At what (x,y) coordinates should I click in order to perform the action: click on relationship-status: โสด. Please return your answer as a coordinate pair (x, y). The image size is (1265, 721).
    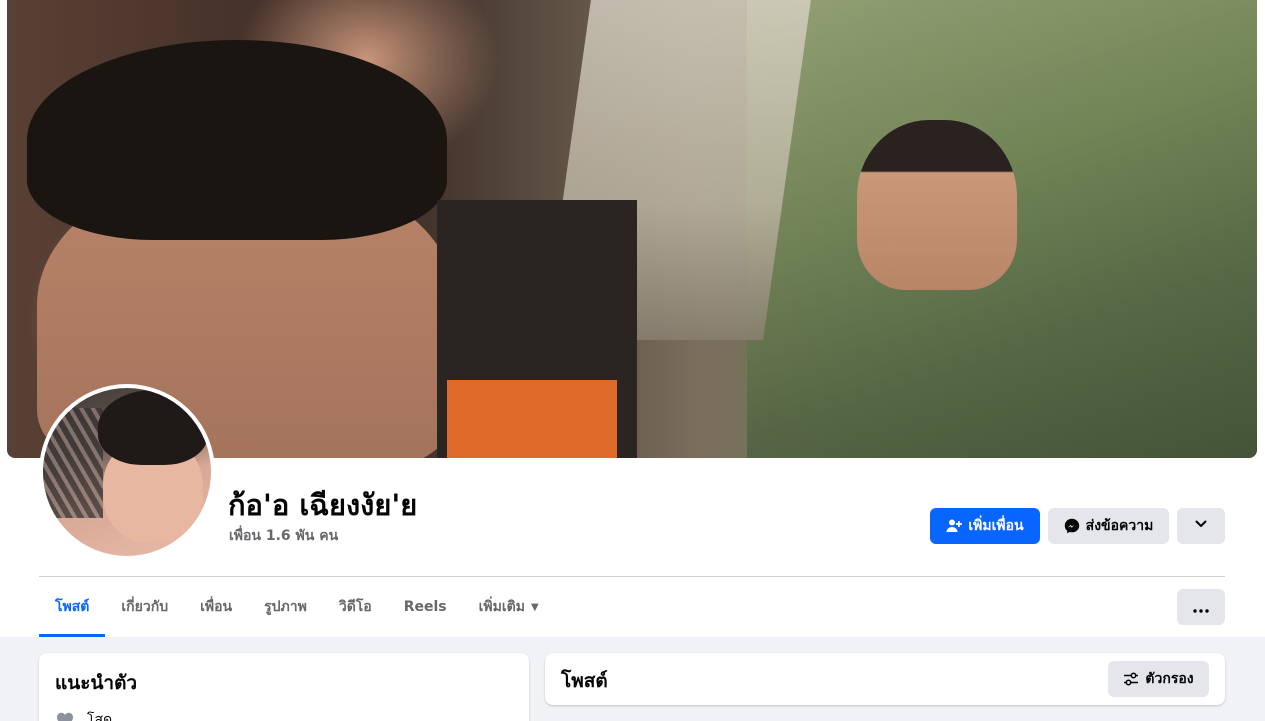
    Looking at the image, I should click on (83, 715).